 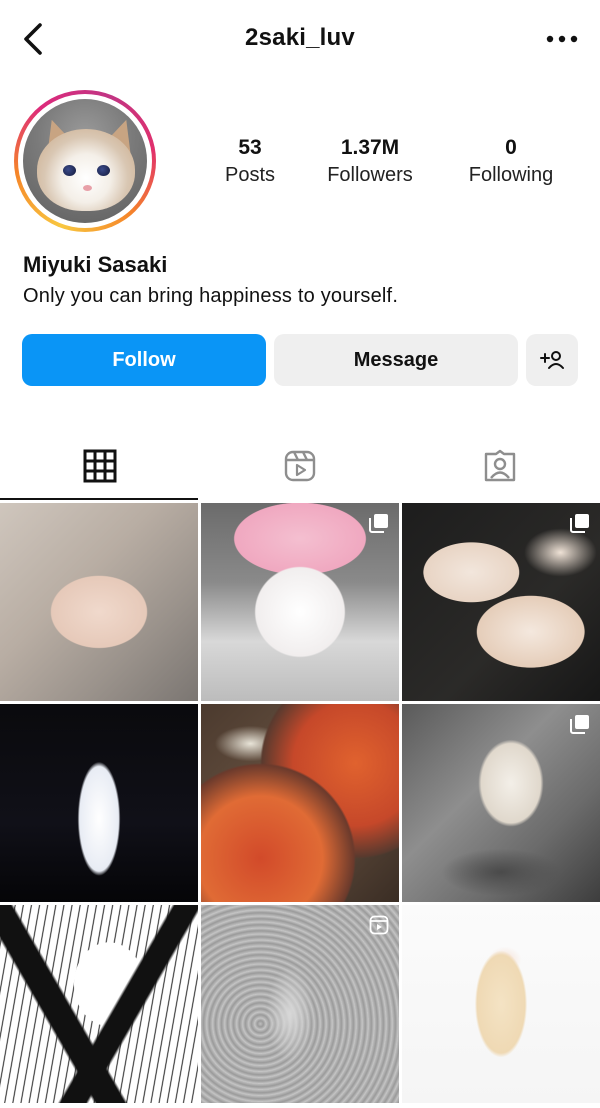 I want to click on reels-icon, so click(x=300, y=466).